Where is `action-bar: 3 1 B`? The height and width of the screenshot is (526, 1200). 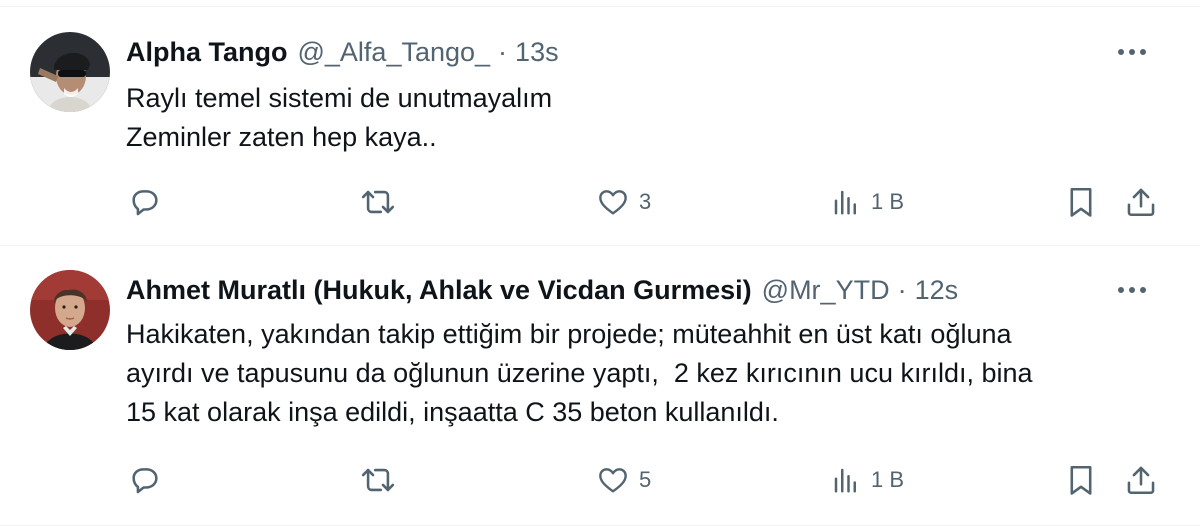
action-bar: 3 1 B is located at coordinates (600, 202).